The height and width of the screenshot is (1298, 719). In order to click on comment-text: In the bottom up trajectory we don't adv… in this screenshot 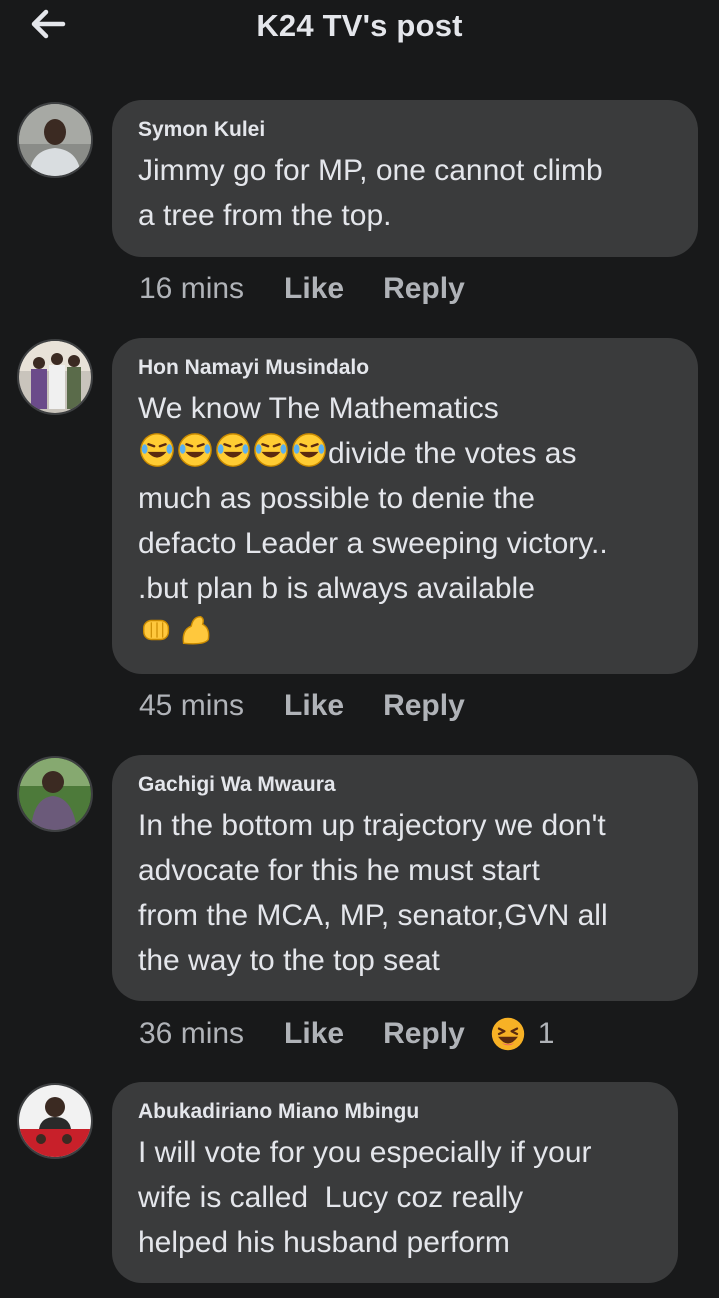, I will do `click(373, 893)`.